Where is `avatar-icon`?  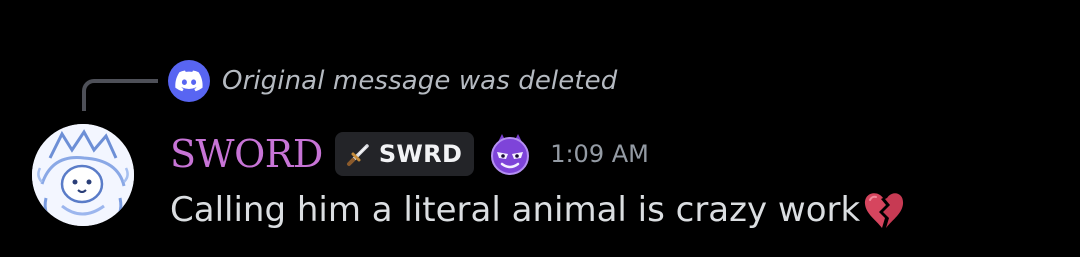 avatar-icon is located at coordinates (83, 175).